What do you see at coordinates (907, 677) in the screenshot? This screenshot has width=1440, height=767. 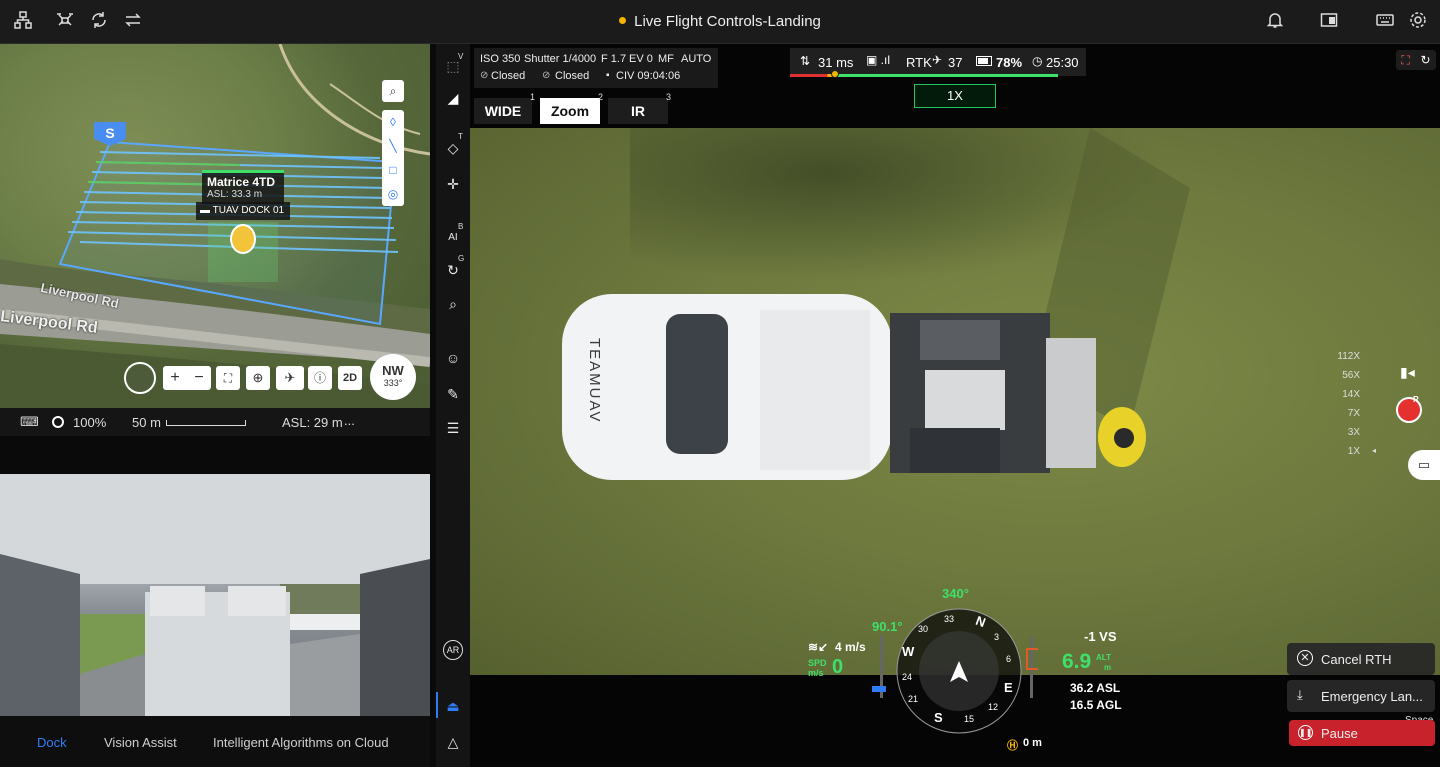 I see `compass-mark: 24` at bounding box center [907, 677].